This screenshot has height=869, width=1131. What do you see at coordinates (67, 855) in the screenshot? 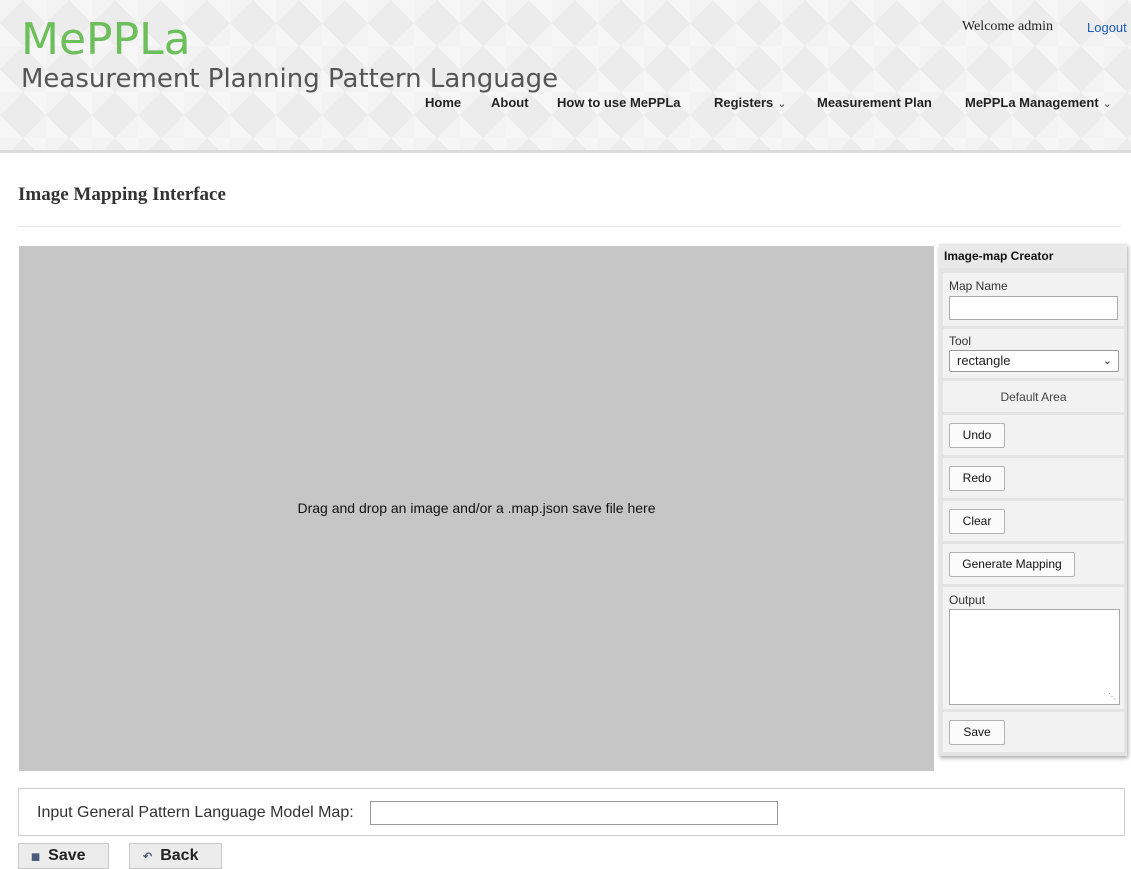
I see `save-button-label: Save` at bounding box center [67, 855].